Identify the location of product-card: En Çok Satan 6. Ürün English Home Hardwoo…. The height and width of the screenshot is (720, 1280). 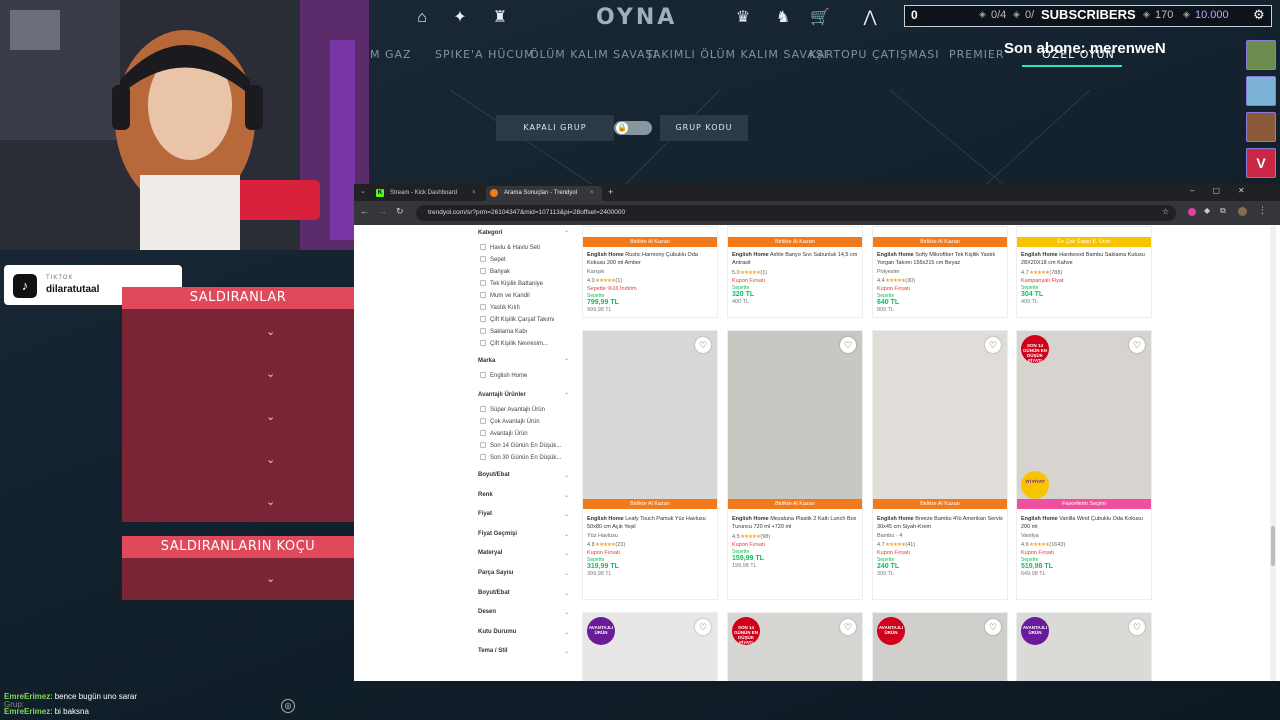
(1084, 272).